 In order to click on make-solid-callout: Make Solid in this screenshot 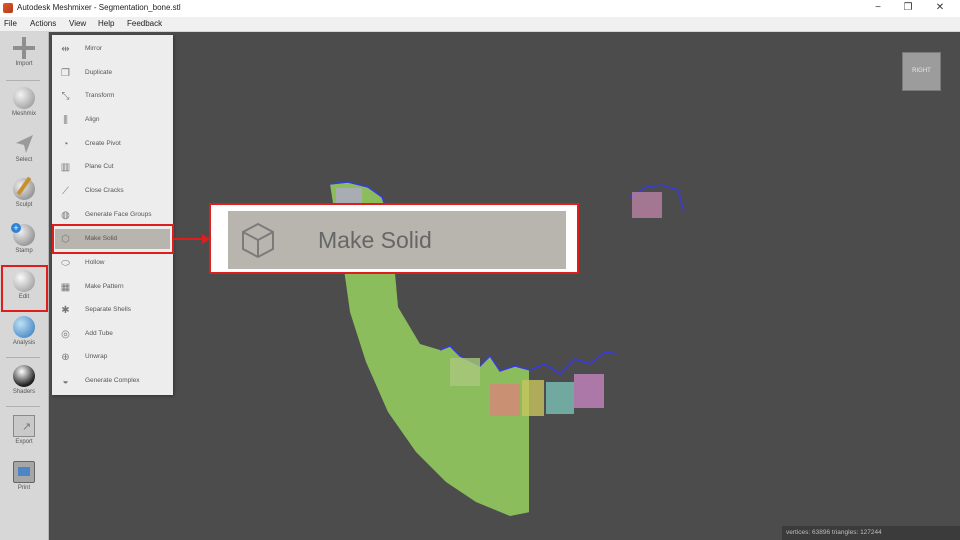, I will do `click(394, 238)`.